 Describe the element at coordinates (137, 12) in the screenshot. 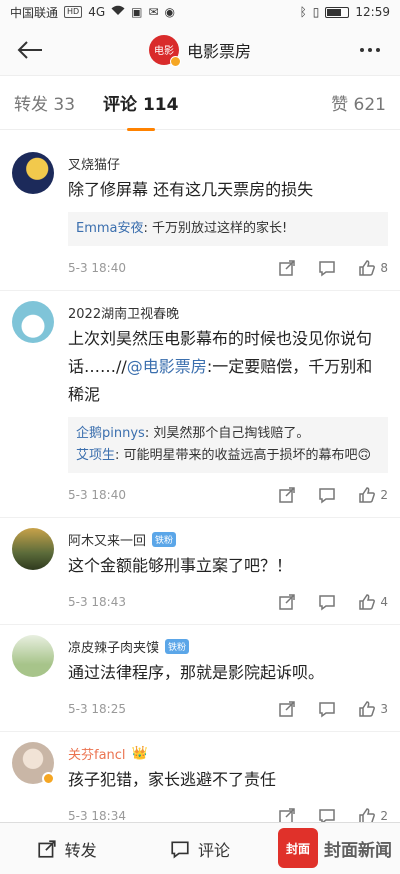

I see `app-icon: ▣` at that location.